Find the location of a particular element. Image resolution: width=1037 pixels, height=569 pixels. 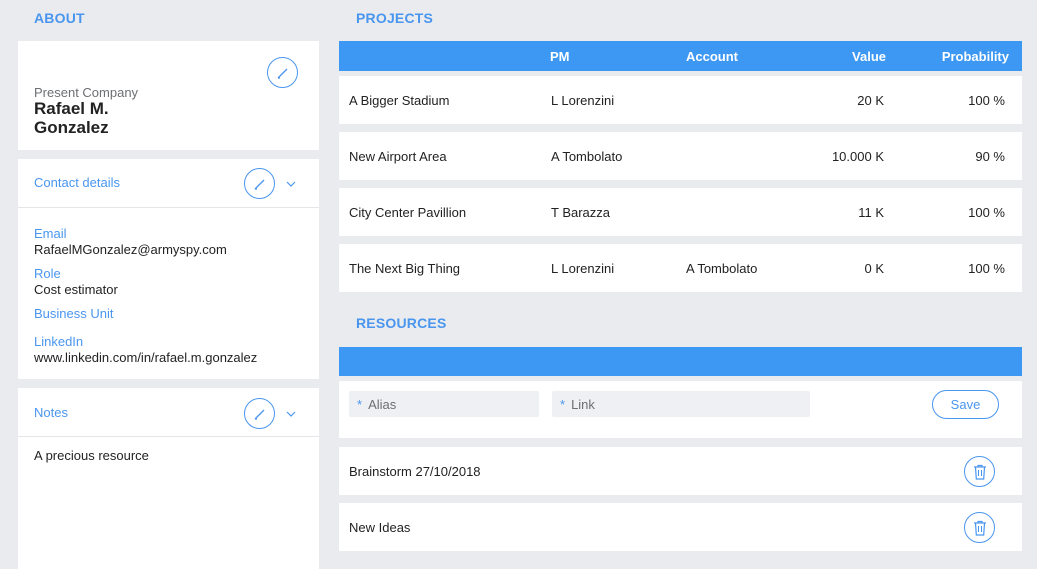

project-name: The Next Big Thing is located at coordinates (405, 268).